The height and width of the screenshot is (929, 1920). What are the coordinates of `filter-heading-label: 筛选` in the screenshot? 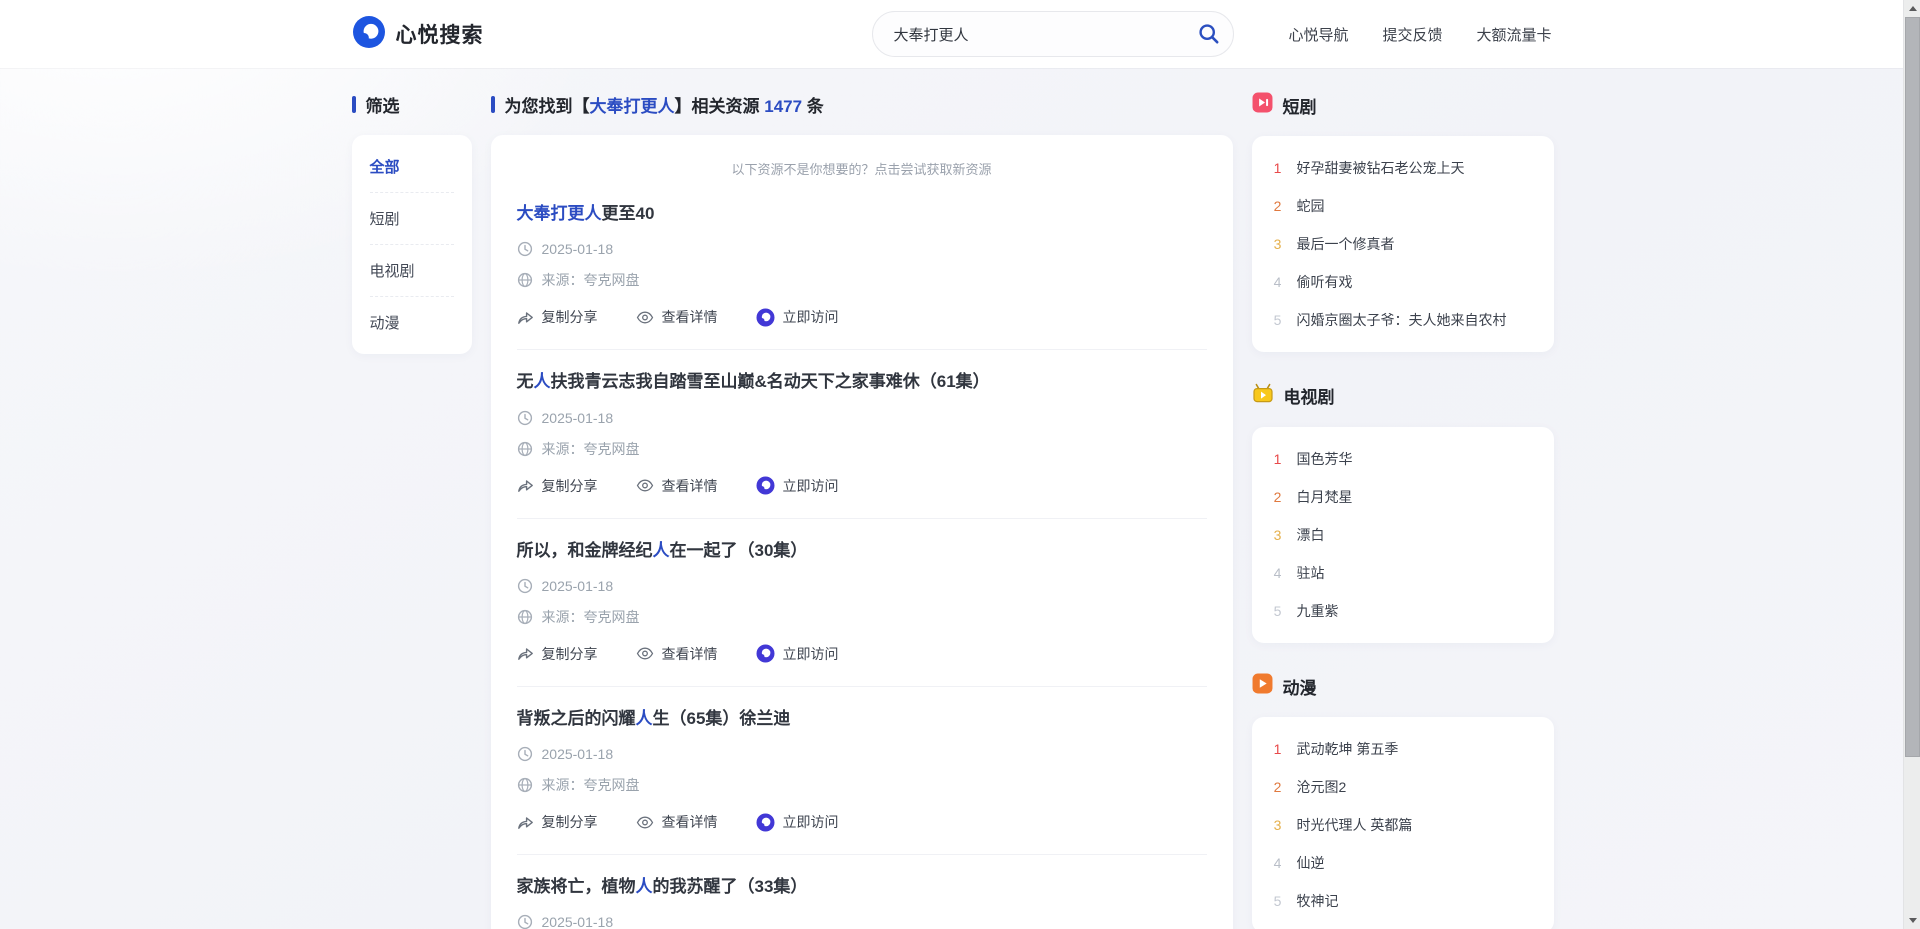 It's located at (382, 106).